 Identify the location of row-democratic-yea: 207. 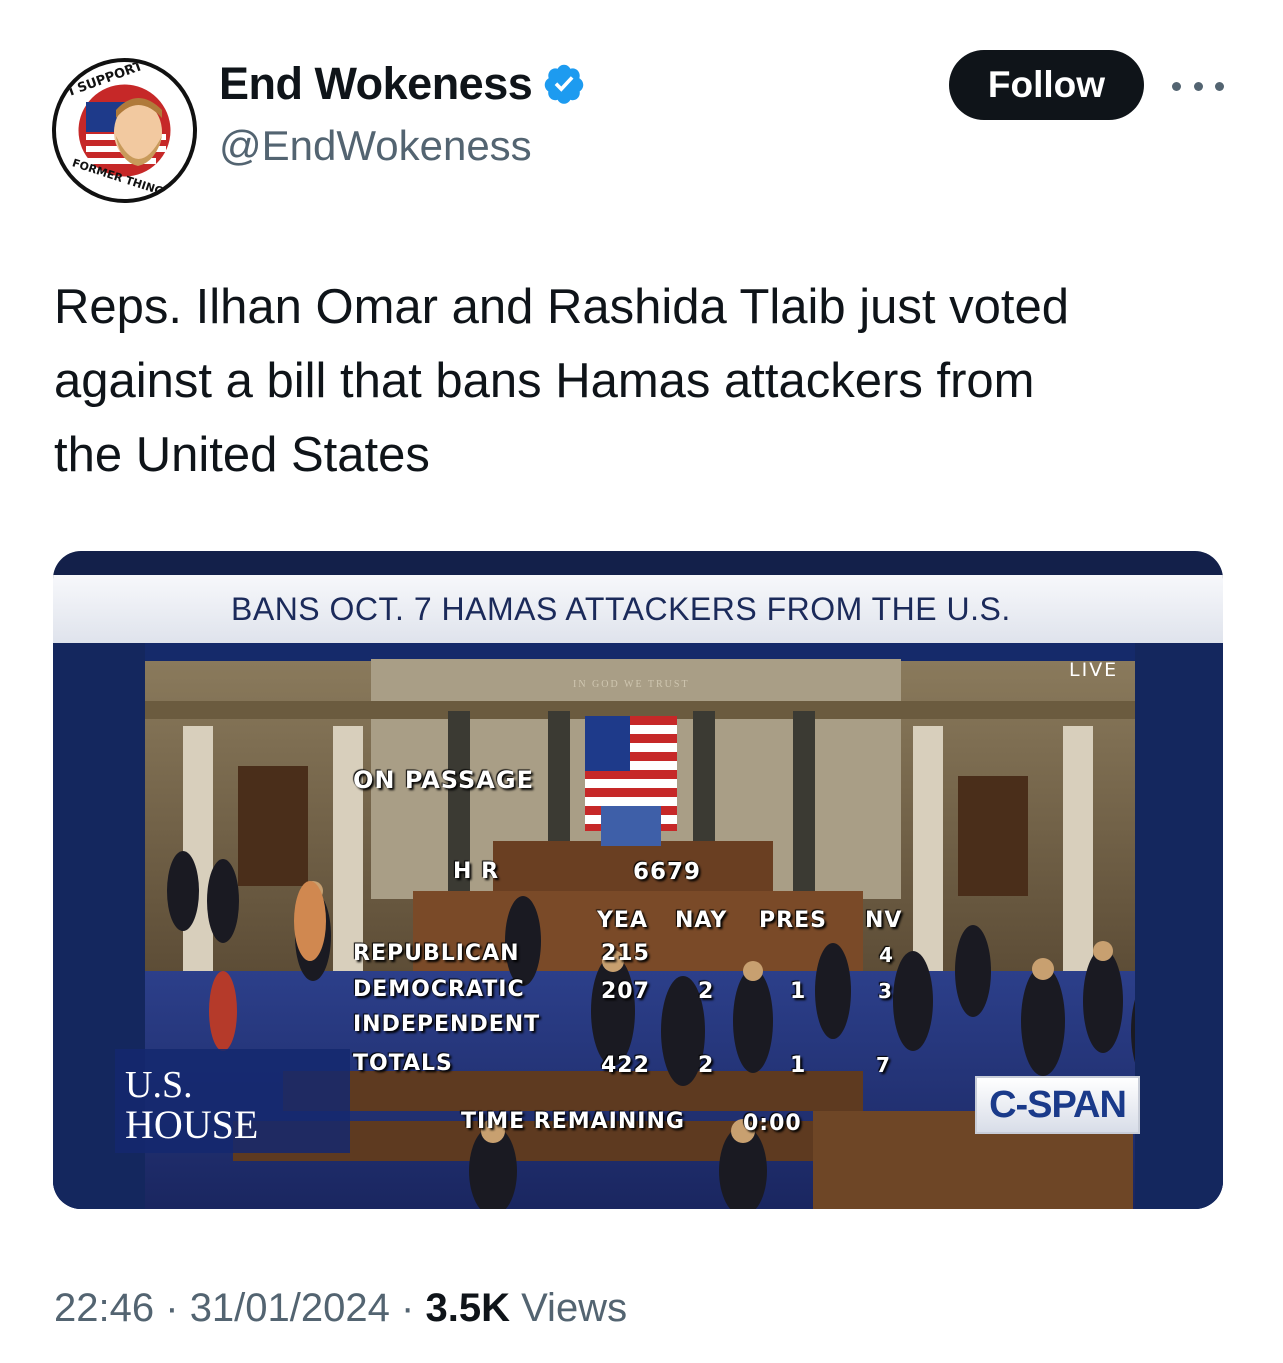
(625, 991).